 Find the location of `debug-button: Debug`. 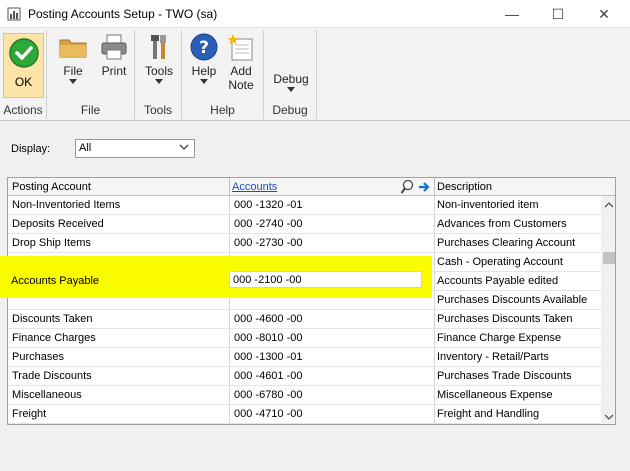

debug-button: Debug is located at coordinates (291, 81).